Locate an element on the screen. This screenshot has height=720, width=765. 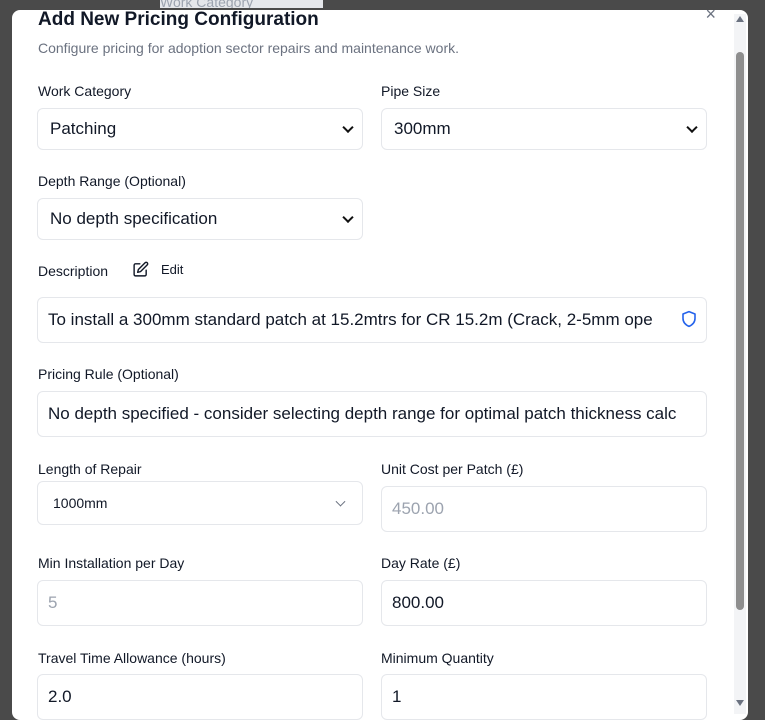
work-category-label: Work Category is located at coordinates (85, 91).